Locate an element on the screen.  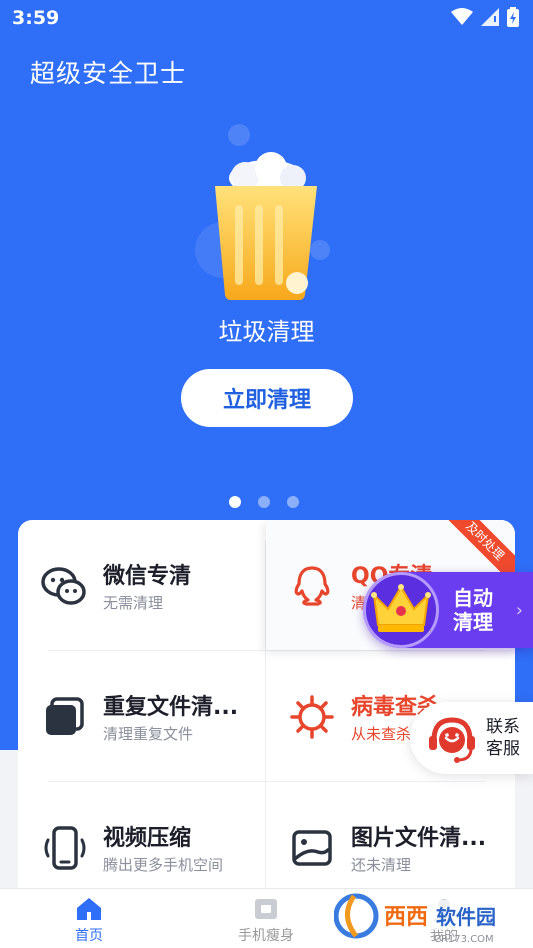
qq-icon is located at coordinates (312, 586).